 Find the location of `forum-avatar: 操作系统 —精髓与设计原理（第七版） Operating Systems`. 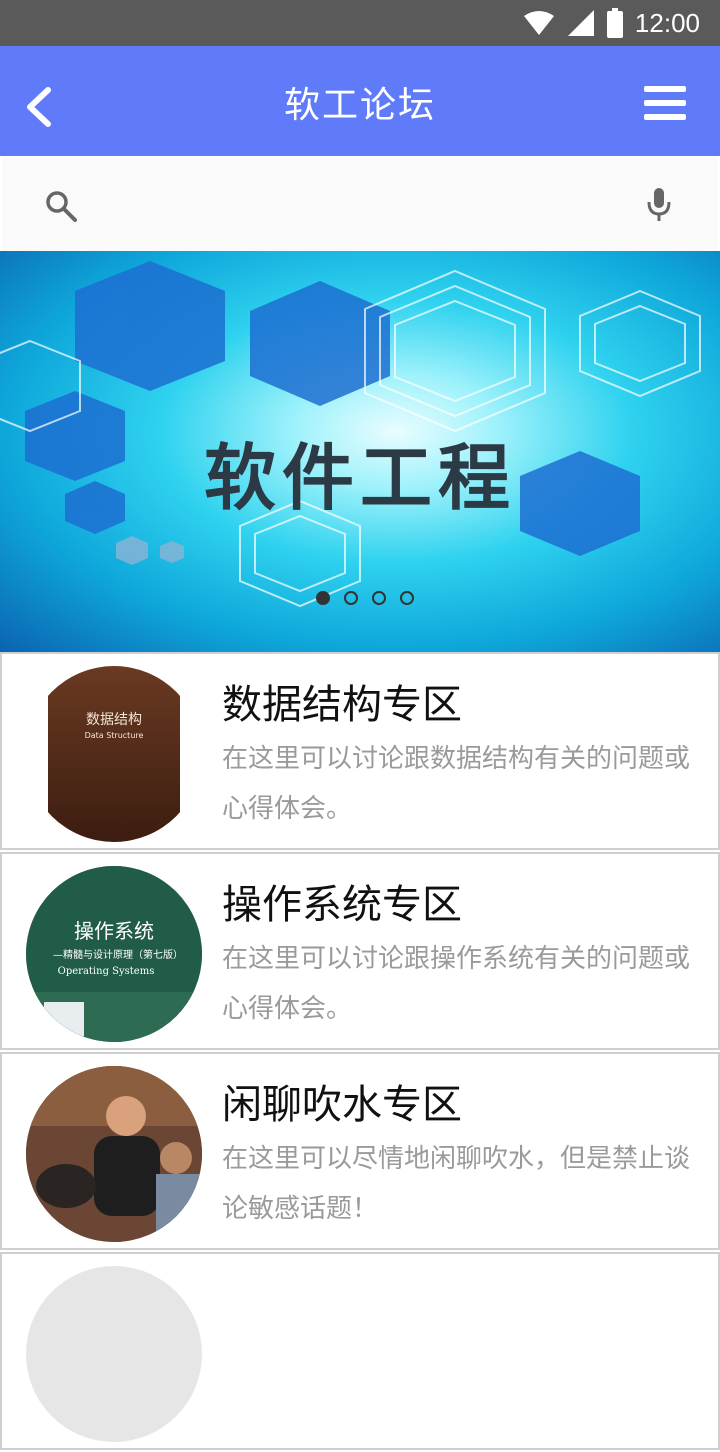

forum-avatar: 操作系统 —精髓与设计原理（第七版） Operating Systems is located at coordinates (114, 954).